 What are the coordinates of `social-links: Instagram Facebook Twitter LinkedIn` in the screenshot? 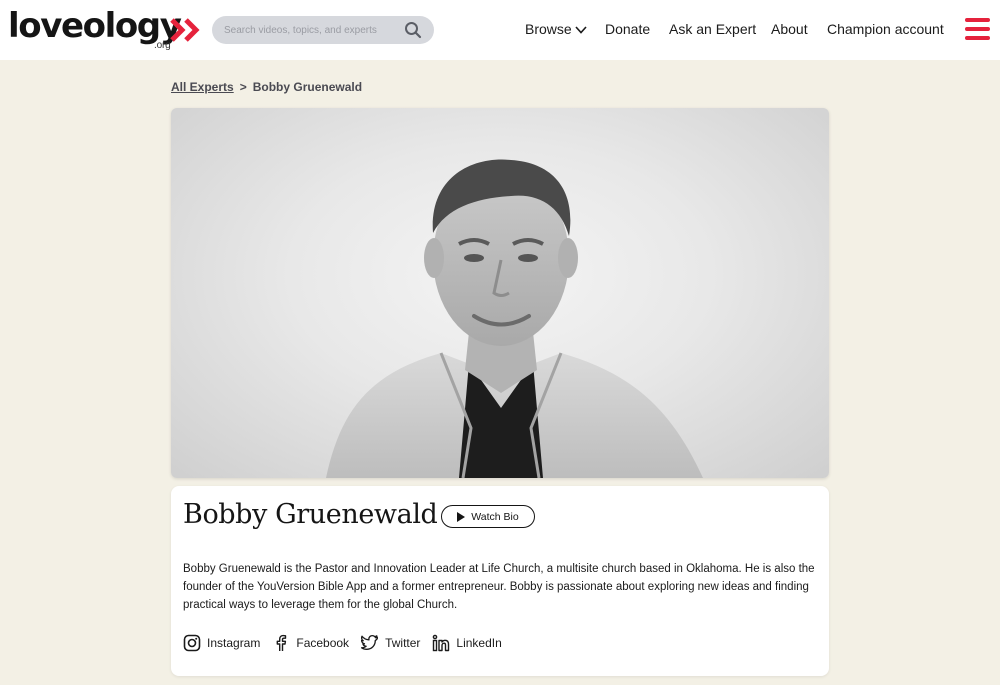 It's located at (348, 643).